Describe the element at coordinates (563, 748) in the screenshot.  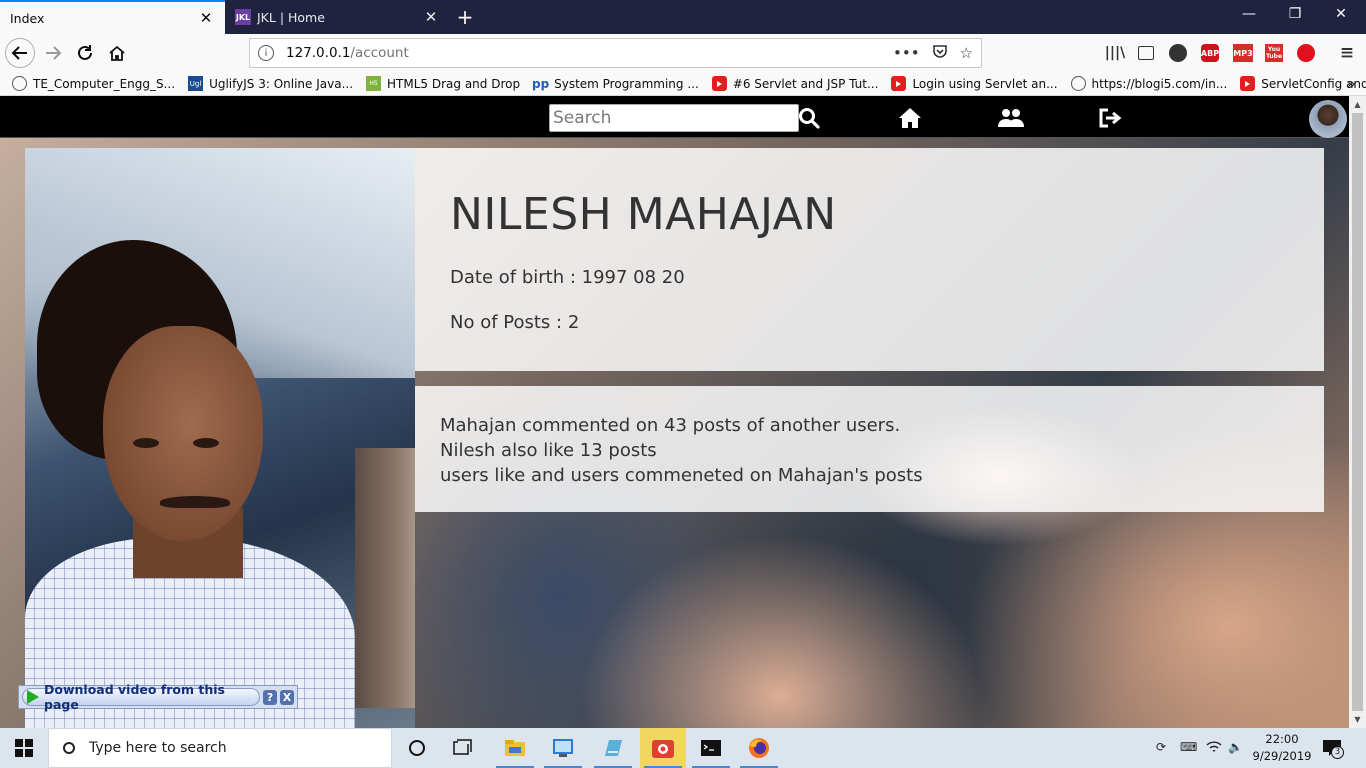
I see `control-panel-icon` at that location.